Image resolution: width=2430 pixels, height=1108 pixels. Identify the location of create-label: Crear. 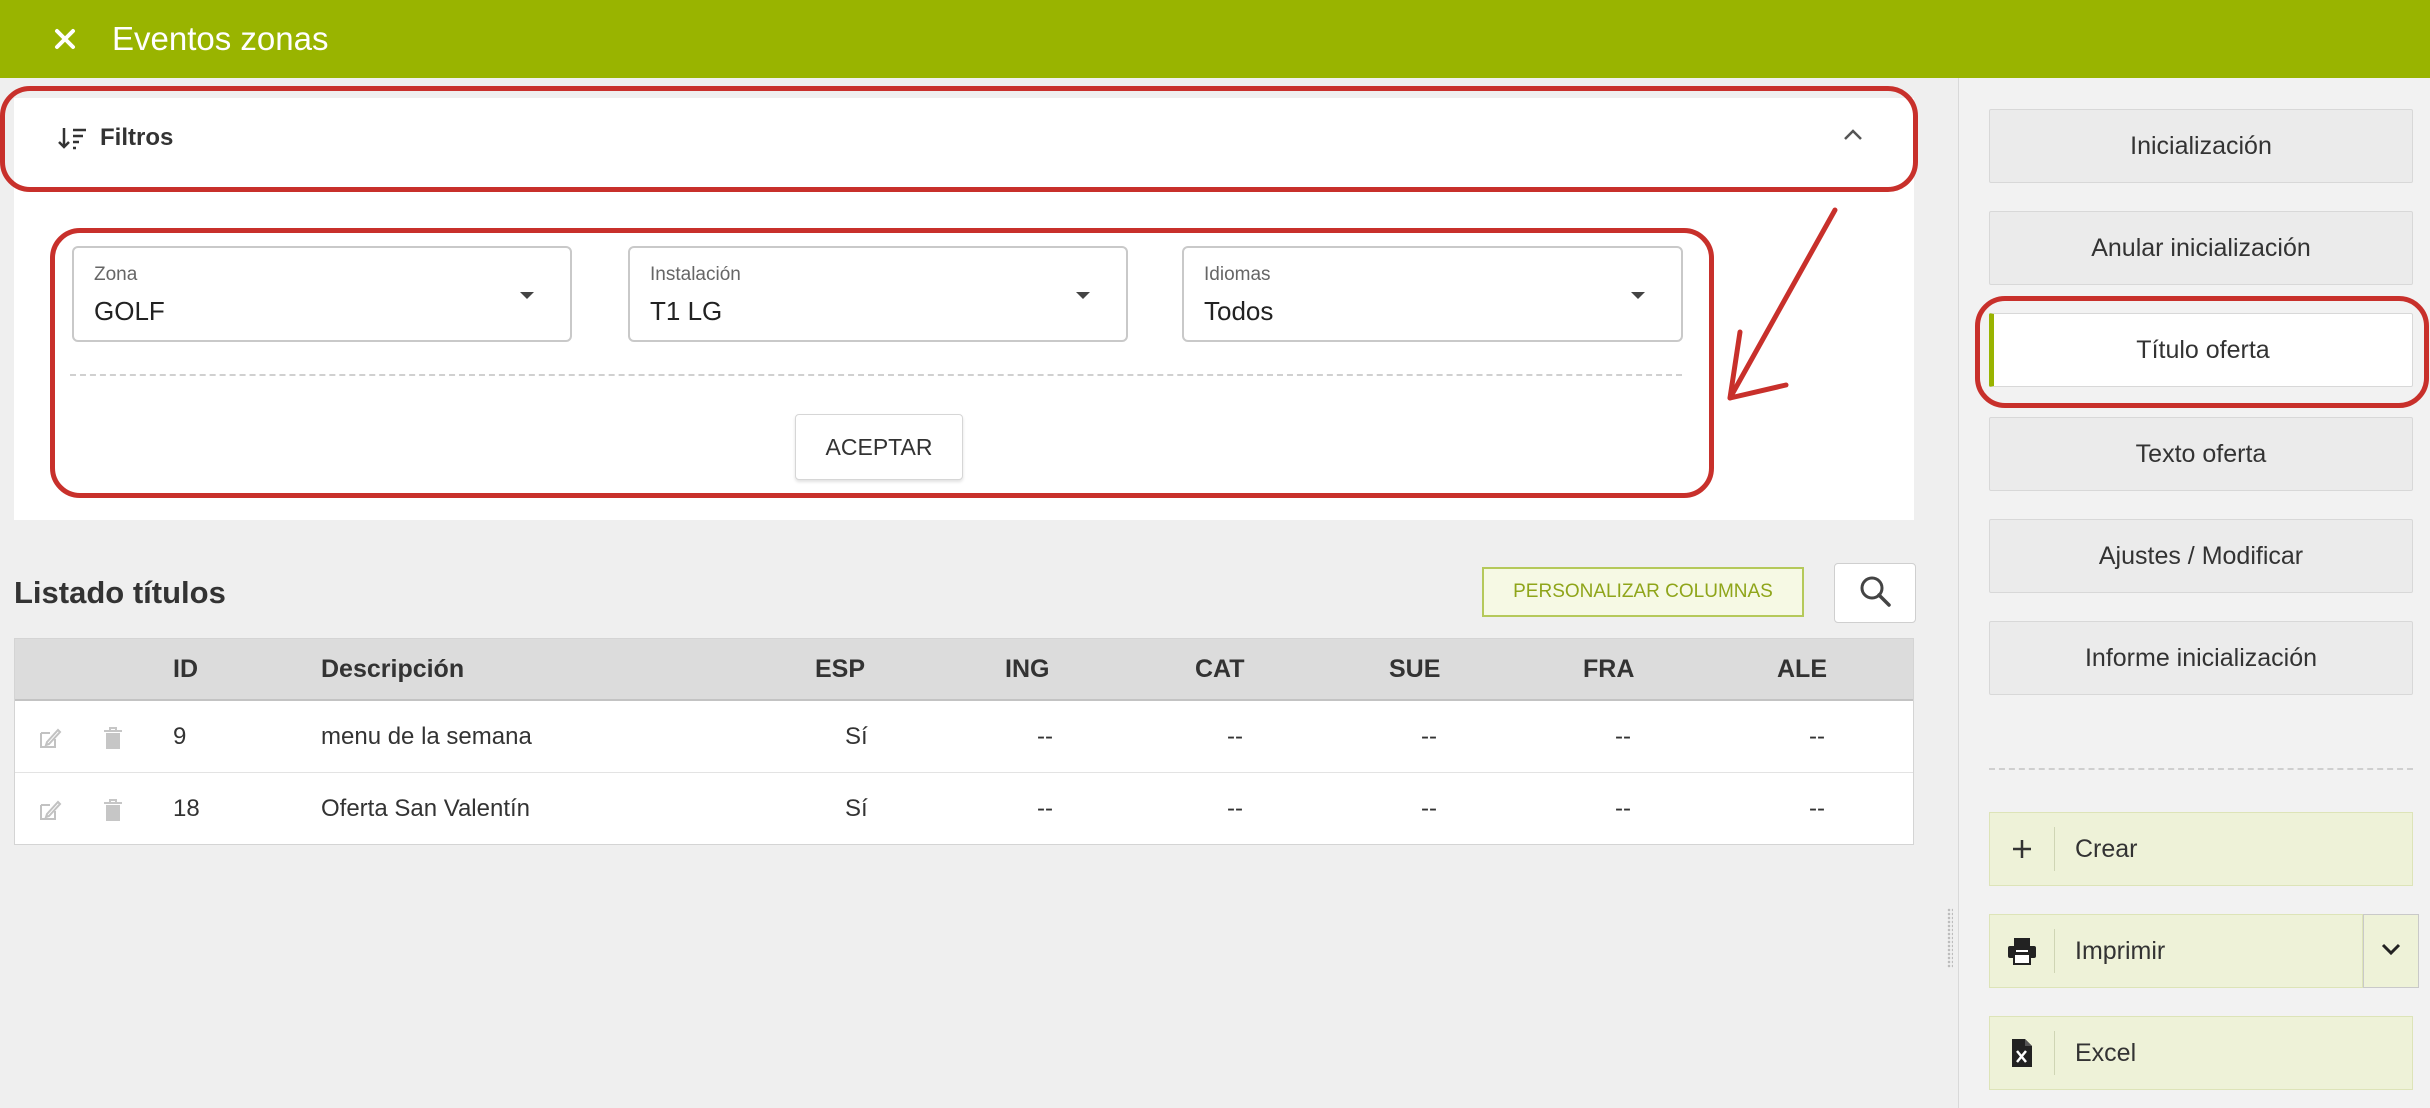
(2106, 848).